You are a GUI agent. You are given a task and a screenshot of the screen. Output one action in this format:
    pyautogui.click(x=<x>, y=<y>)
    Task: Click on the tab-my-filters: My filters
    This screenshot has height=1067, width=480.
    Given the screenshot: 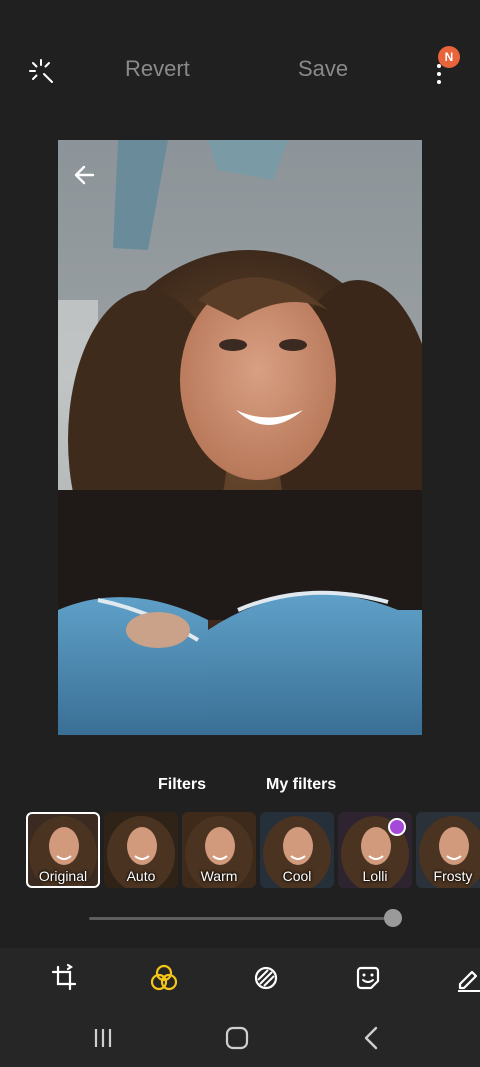 What is the action you would take?
    pyautogui.click(x=301, y=785)
    